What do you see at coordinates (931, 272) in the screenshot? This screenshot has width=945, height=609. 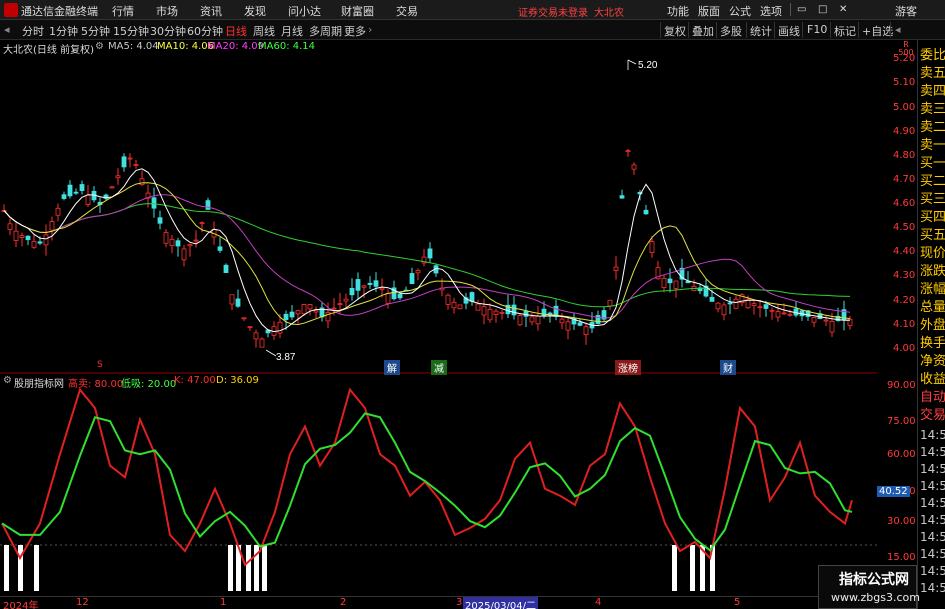 I see `side-item: 涨跌` at bounding box center [931, 272].